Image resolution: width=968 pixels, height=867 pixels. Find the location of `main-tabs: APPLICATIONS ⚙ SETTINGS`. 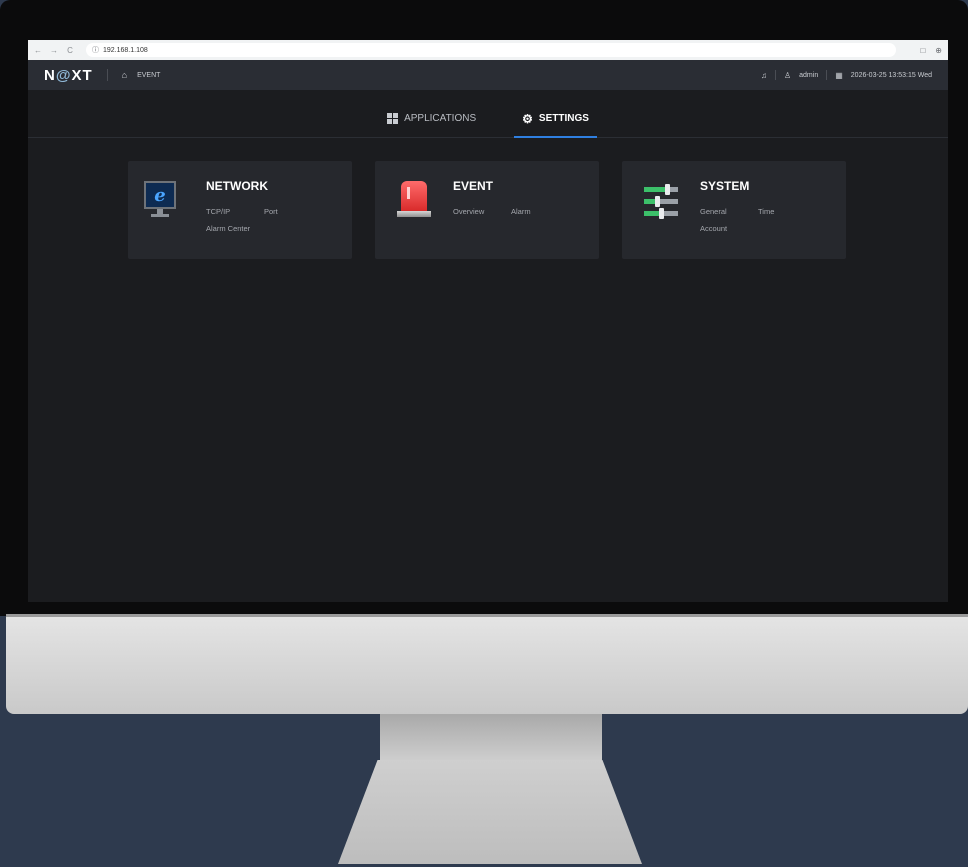

main-tabs: APPLICATIONS ⚙ SETTINGS is located at coordinates (488, 119).